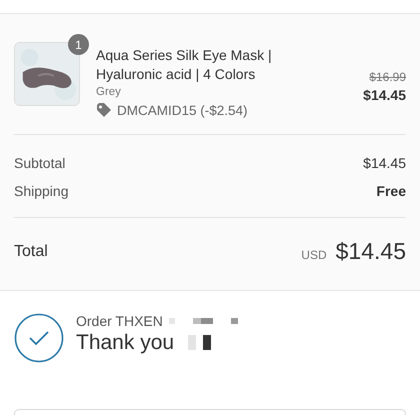 The height and width of the screenshot is (420, 420). I want to click on product-title: Aqua Series Silk Eye Mask | Hyaluronic acid | 4 Colors, so click(184, 65).